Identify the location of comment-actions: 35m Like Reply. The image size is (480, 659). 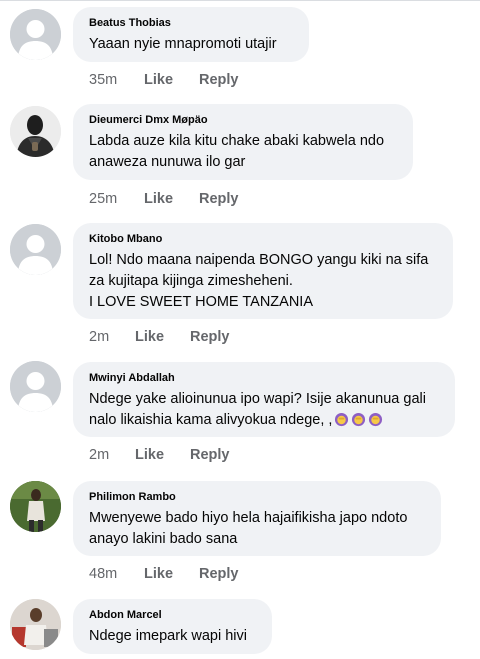
(164, 80).